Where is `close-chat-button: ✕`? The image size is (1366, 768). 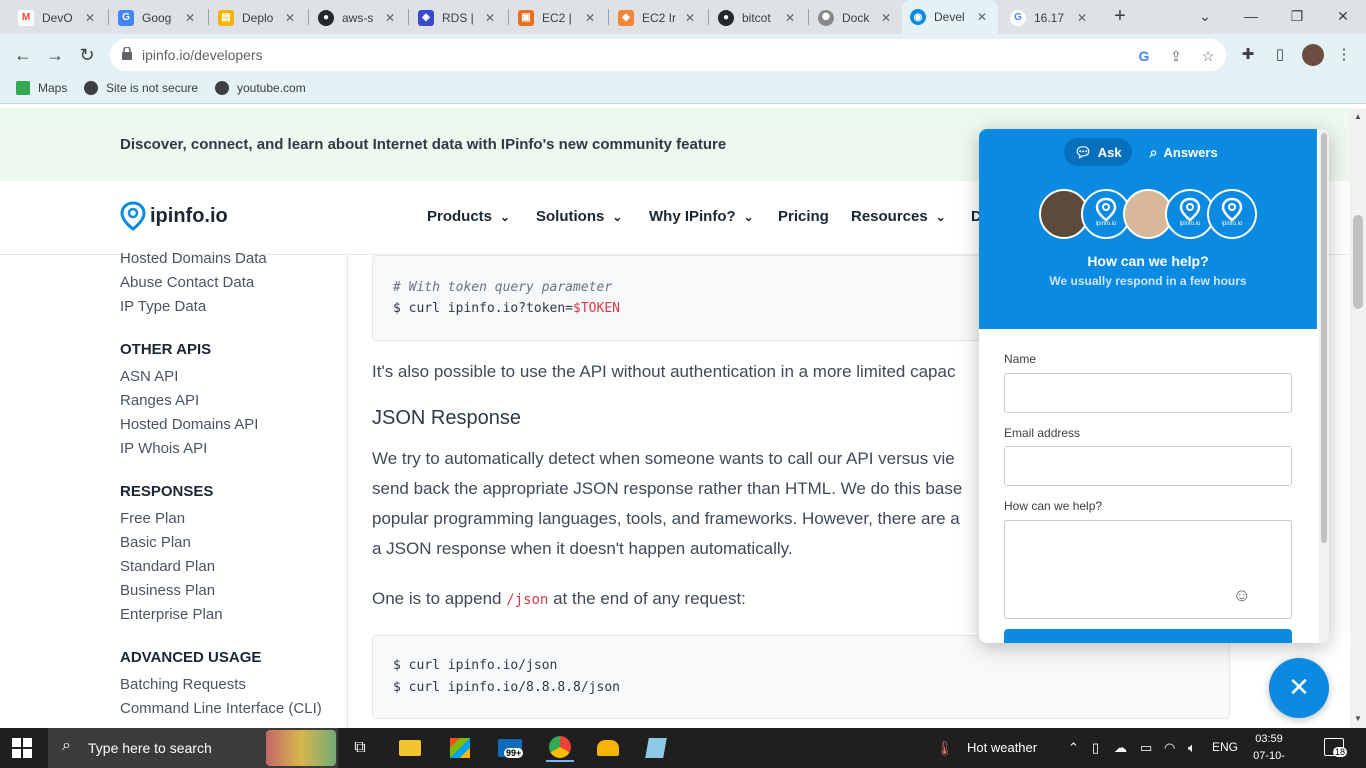
close-chat-button: ✕ is located at coordinates (1299, 688).